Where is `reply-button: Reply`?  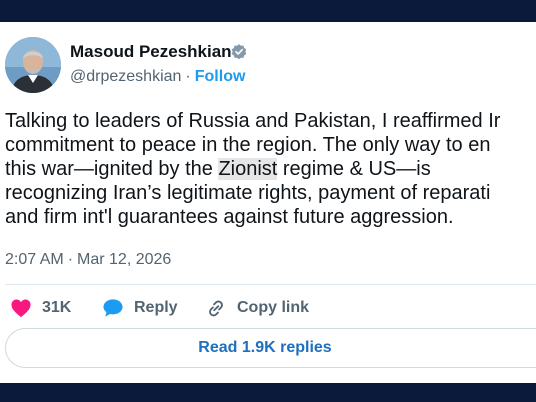
reply-button: Reply is located at coordinates (140, 308).